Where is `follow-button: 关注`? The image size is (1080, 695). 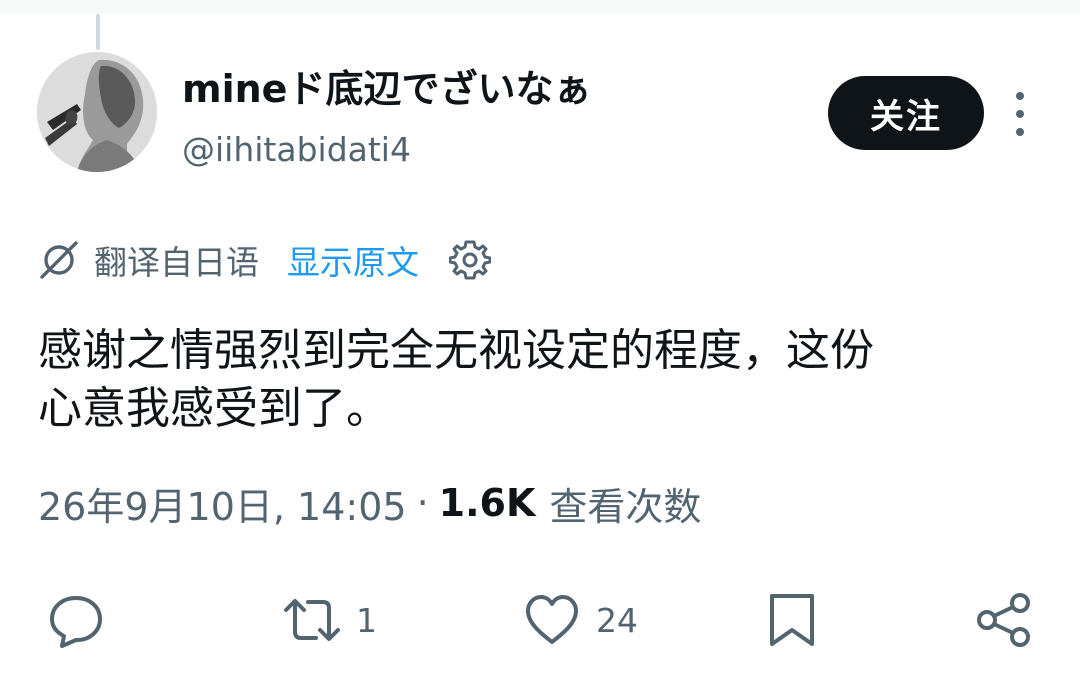 follow-button: 关注 is located at coordinates (906, 113).